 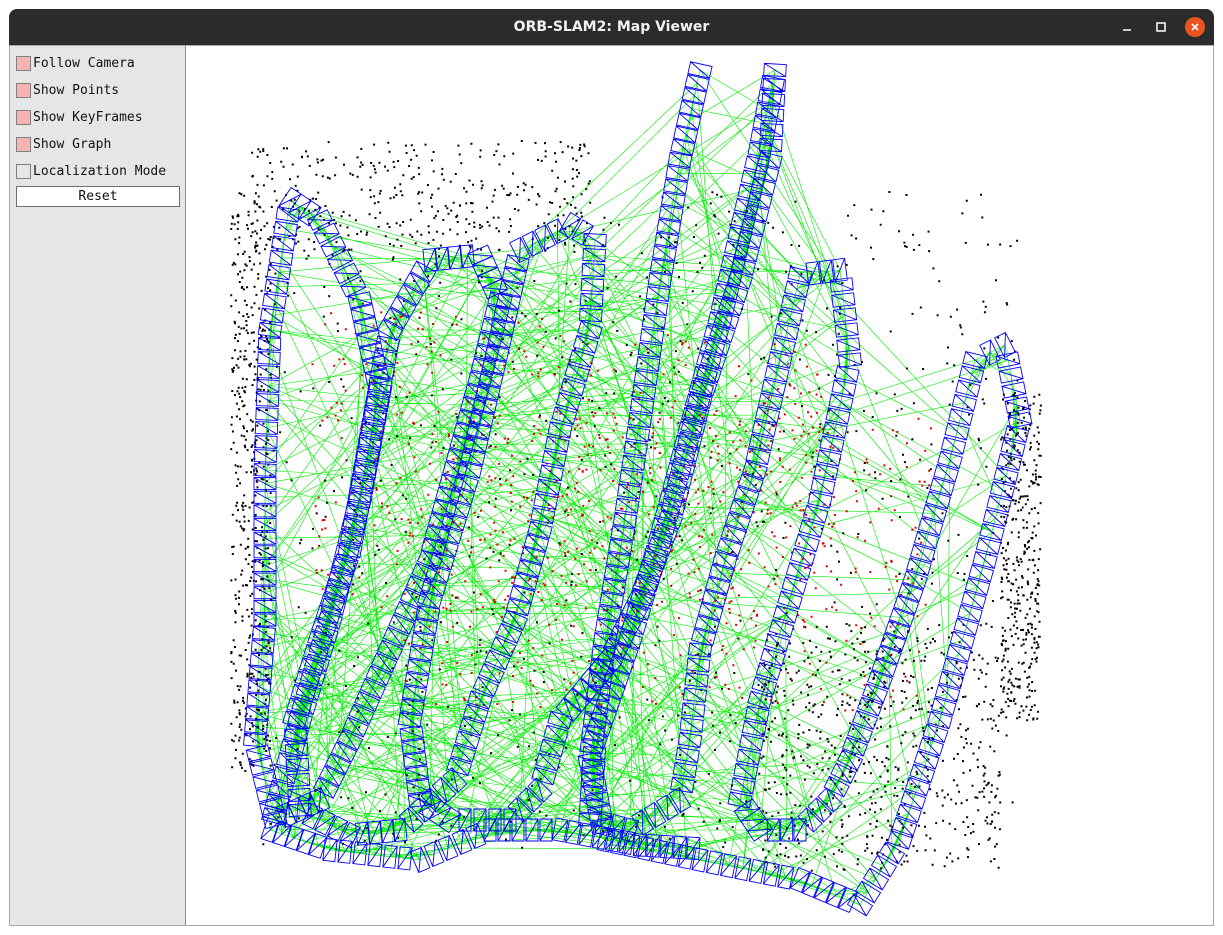 I want to click on localization-mode-label: Localization Mode, so click(x=100, y=171).